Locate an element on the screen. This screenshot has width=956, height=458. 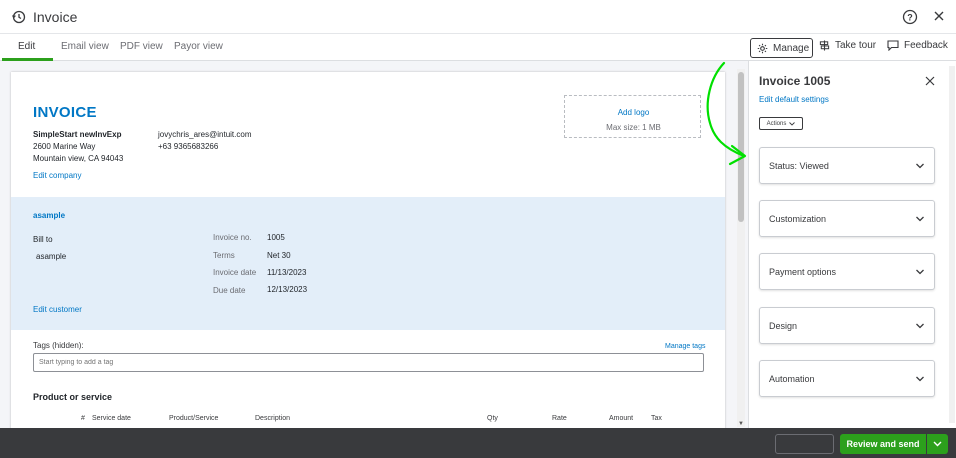
close-panel-icon is located at coordinates (930, 81).